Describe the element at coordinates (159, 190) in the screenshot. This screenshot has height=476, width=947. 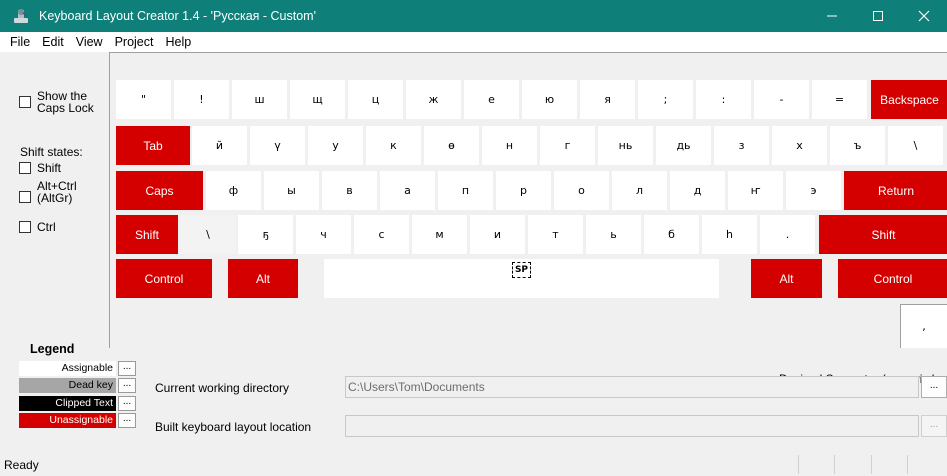
I see `caps-key: Caps` at that location.